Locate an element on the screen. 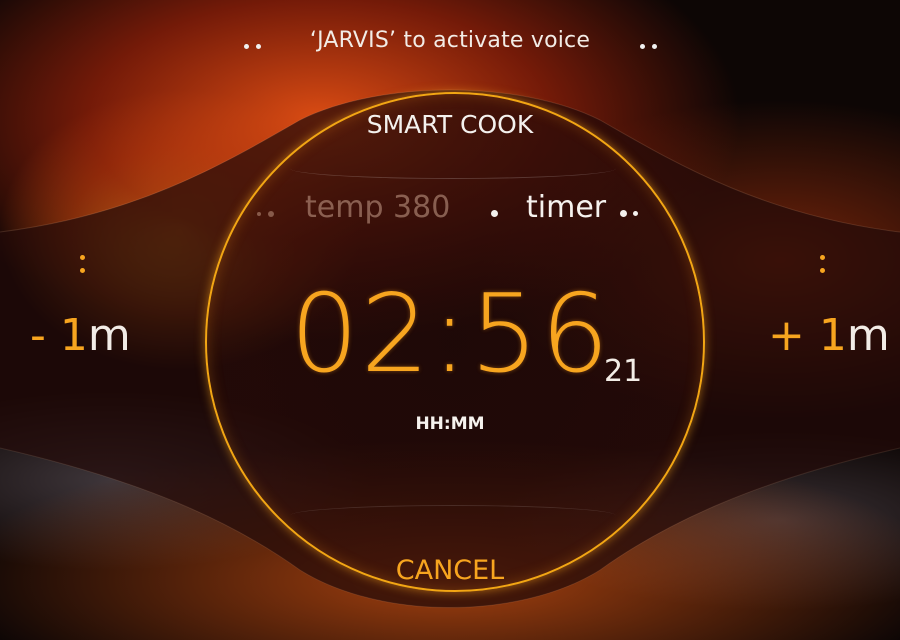 The width and height of the screenshot is (900, 640). dial-top-arc is located at coordinates (453, 168).